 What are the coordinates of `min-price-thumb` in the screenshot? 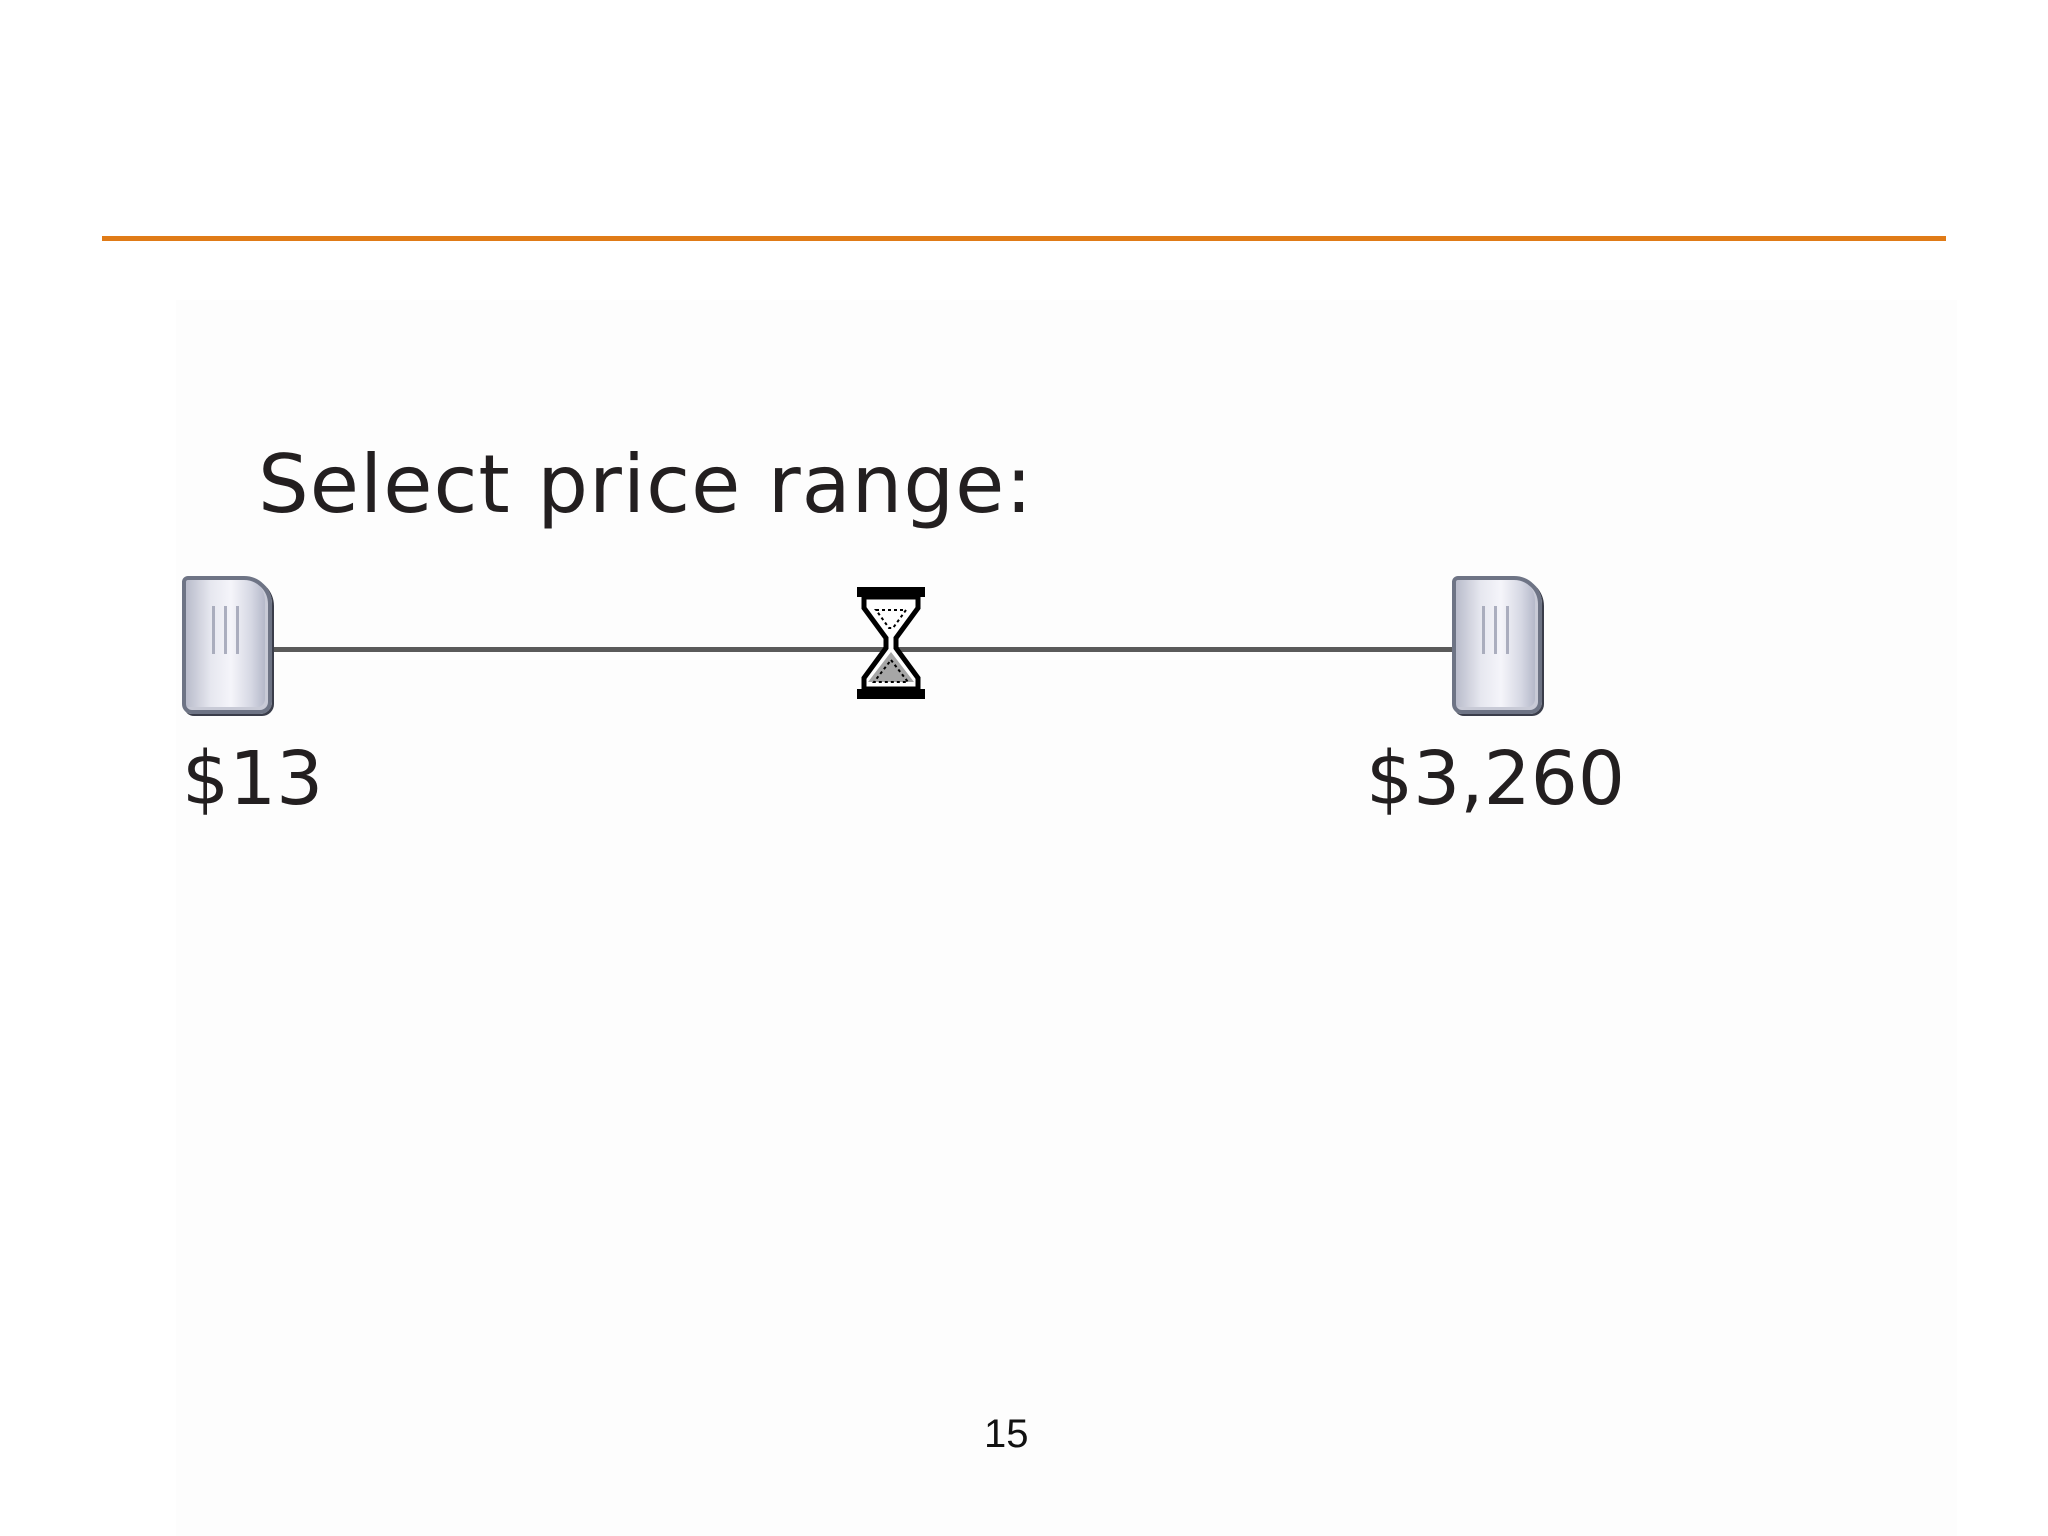 It's located at (227, 645).